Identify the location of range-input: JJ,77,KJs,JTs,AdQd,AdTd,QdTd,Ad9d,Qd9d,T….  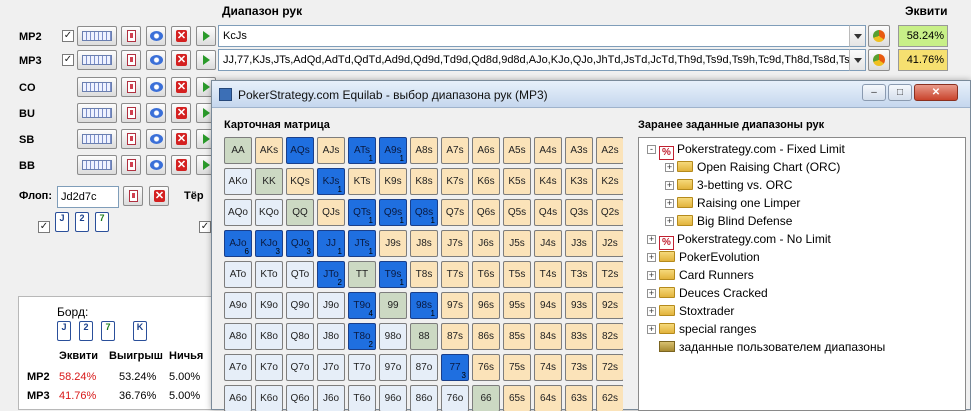
(534, 60).